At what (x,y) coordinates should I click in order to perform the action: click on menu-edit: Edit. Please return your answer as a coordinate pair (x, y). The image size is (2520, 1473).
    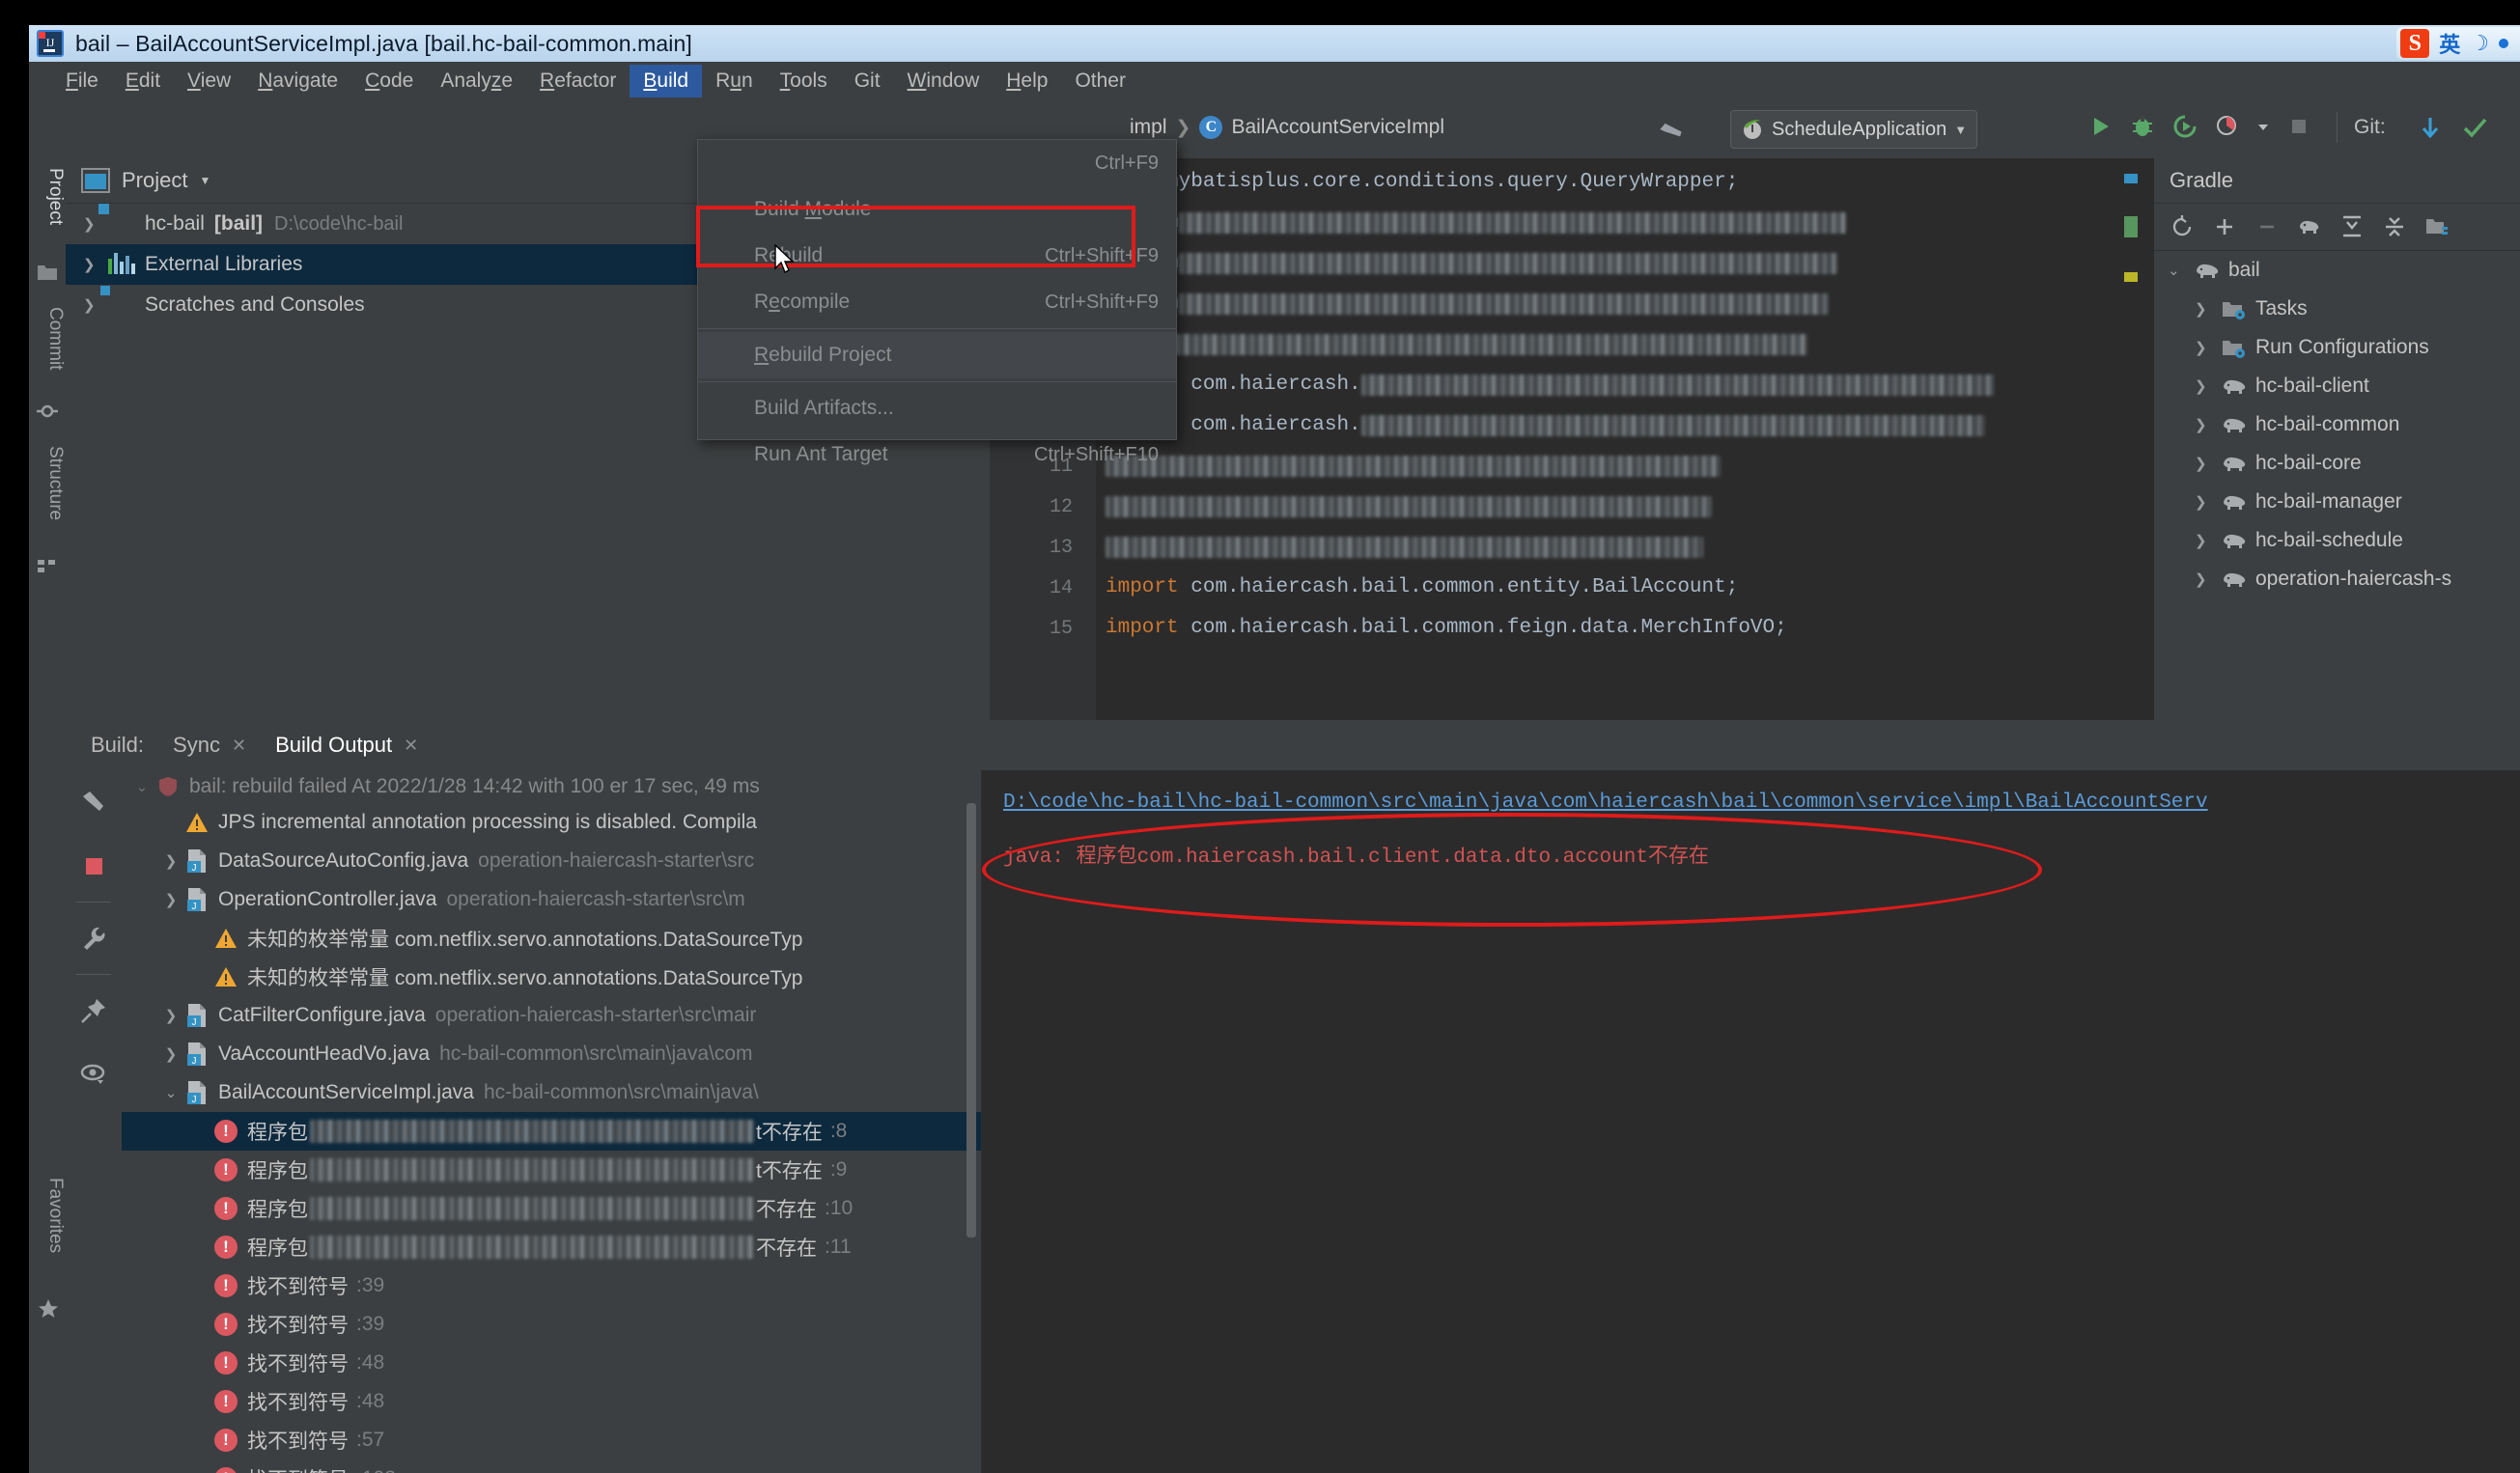
    Looking at the image, I should click on (143, 81).